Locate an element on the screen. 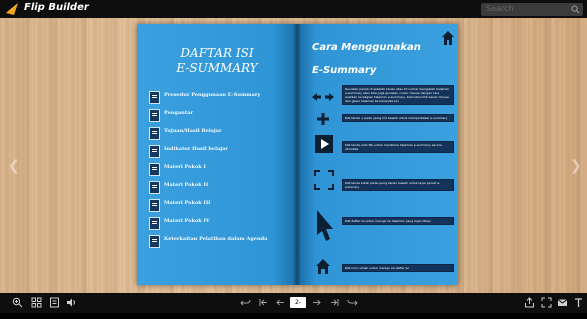 The width and height of the screenshot is (587, 319). logo-icon is located at coordinates (12, 9).